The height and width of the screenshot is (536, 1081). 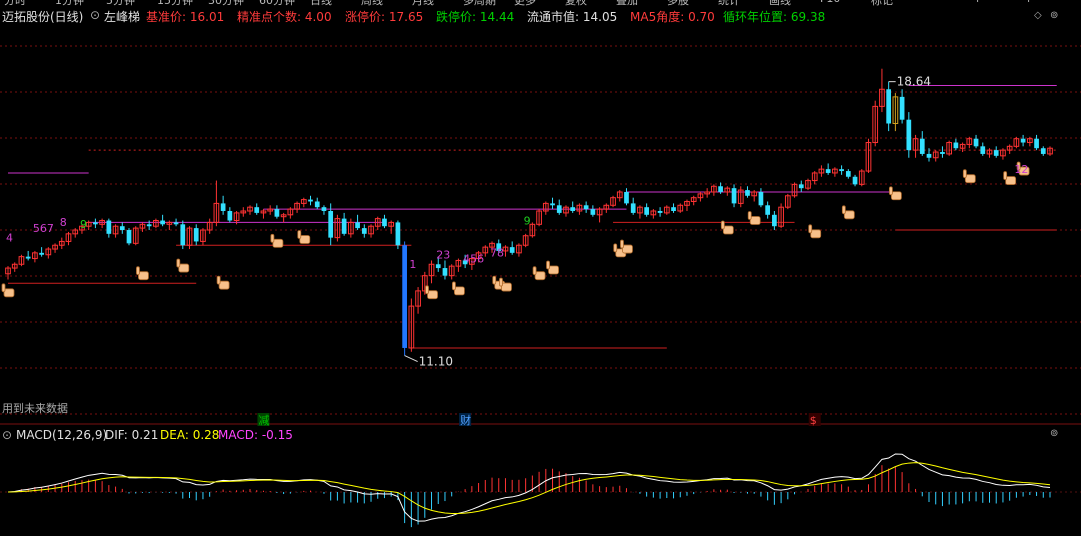 I want to click on top-tab-3: 15分钟, so click(x=175, y=3).